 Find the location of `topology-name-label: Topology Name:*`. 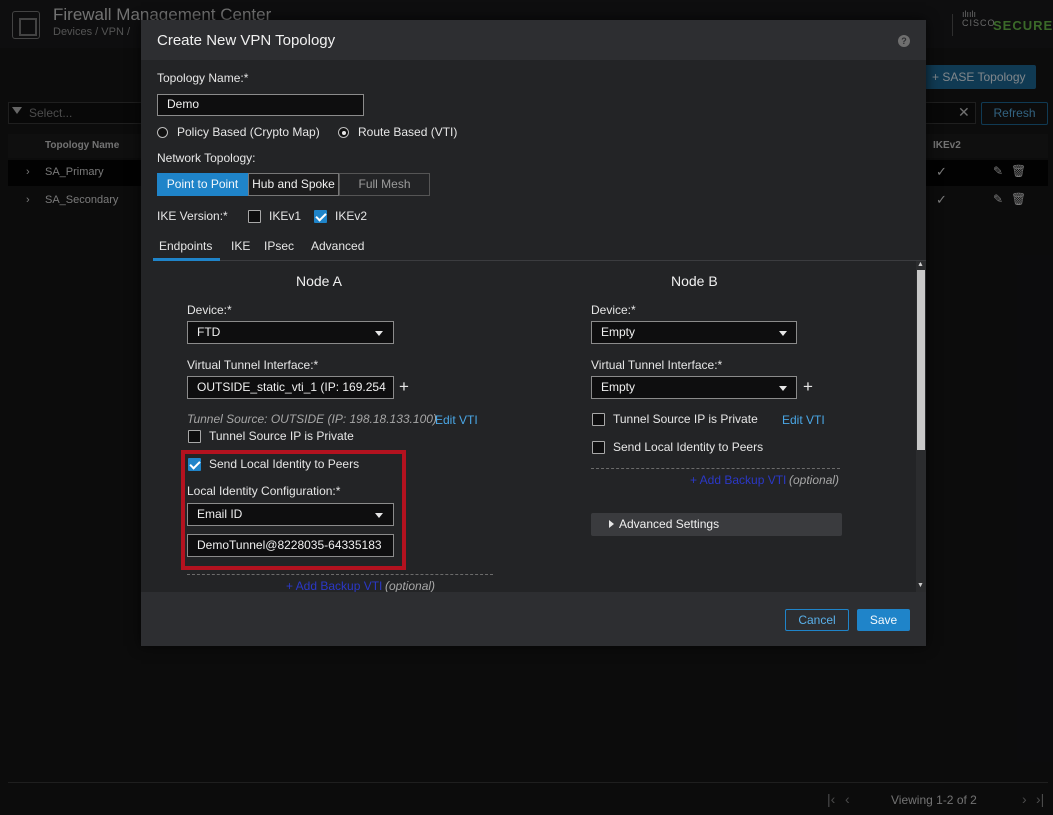

topology-name-label: Topology Name:* is located at coordinates (203, 78).